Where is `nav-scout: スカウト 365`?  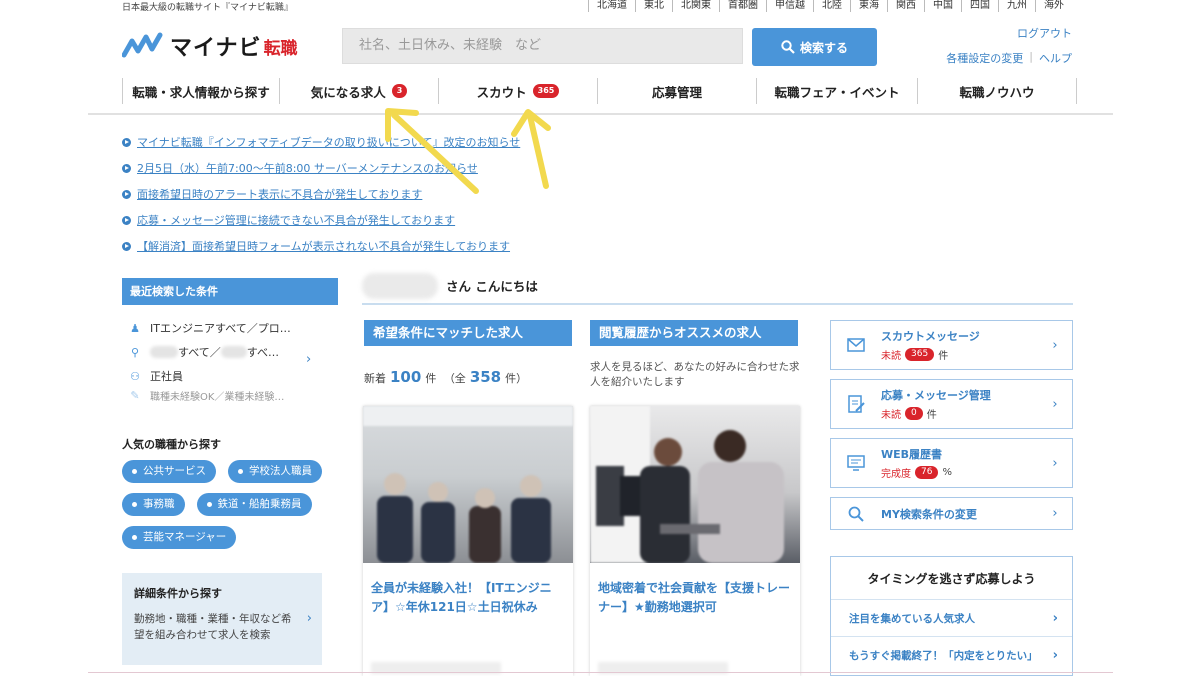 nav-scout: スカウト 365 is located at coordinates (517, 91).